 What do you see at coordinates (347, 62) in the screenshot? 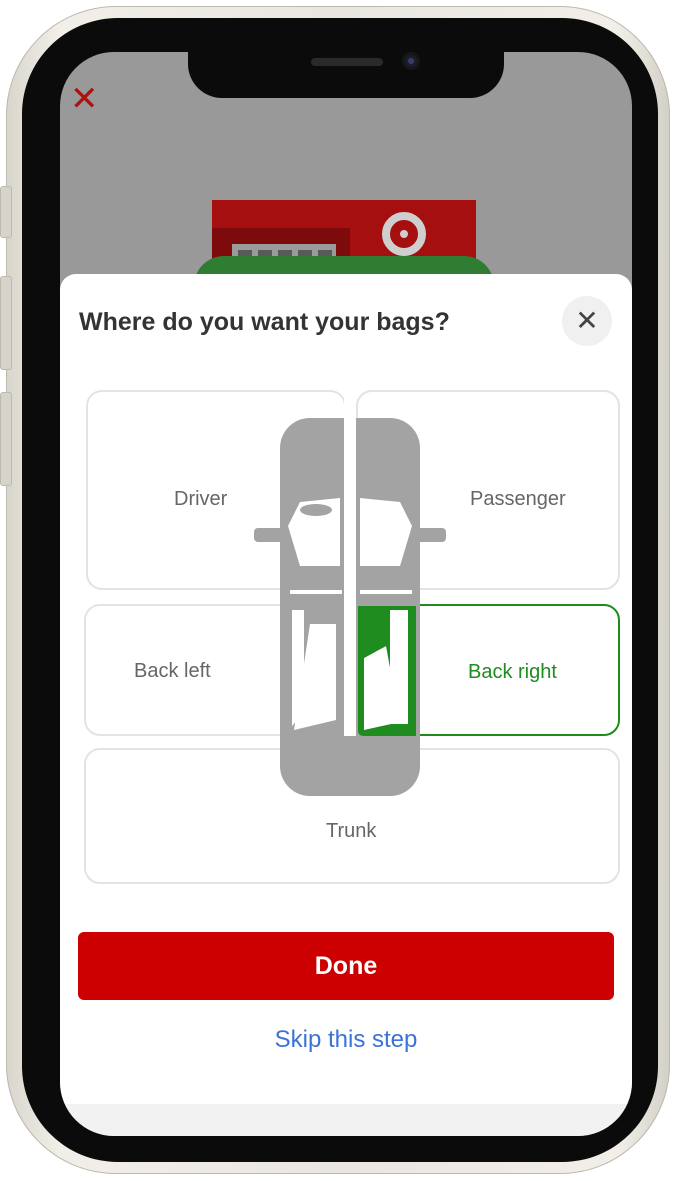
I see `speaker` at bounding box center [347, 62].